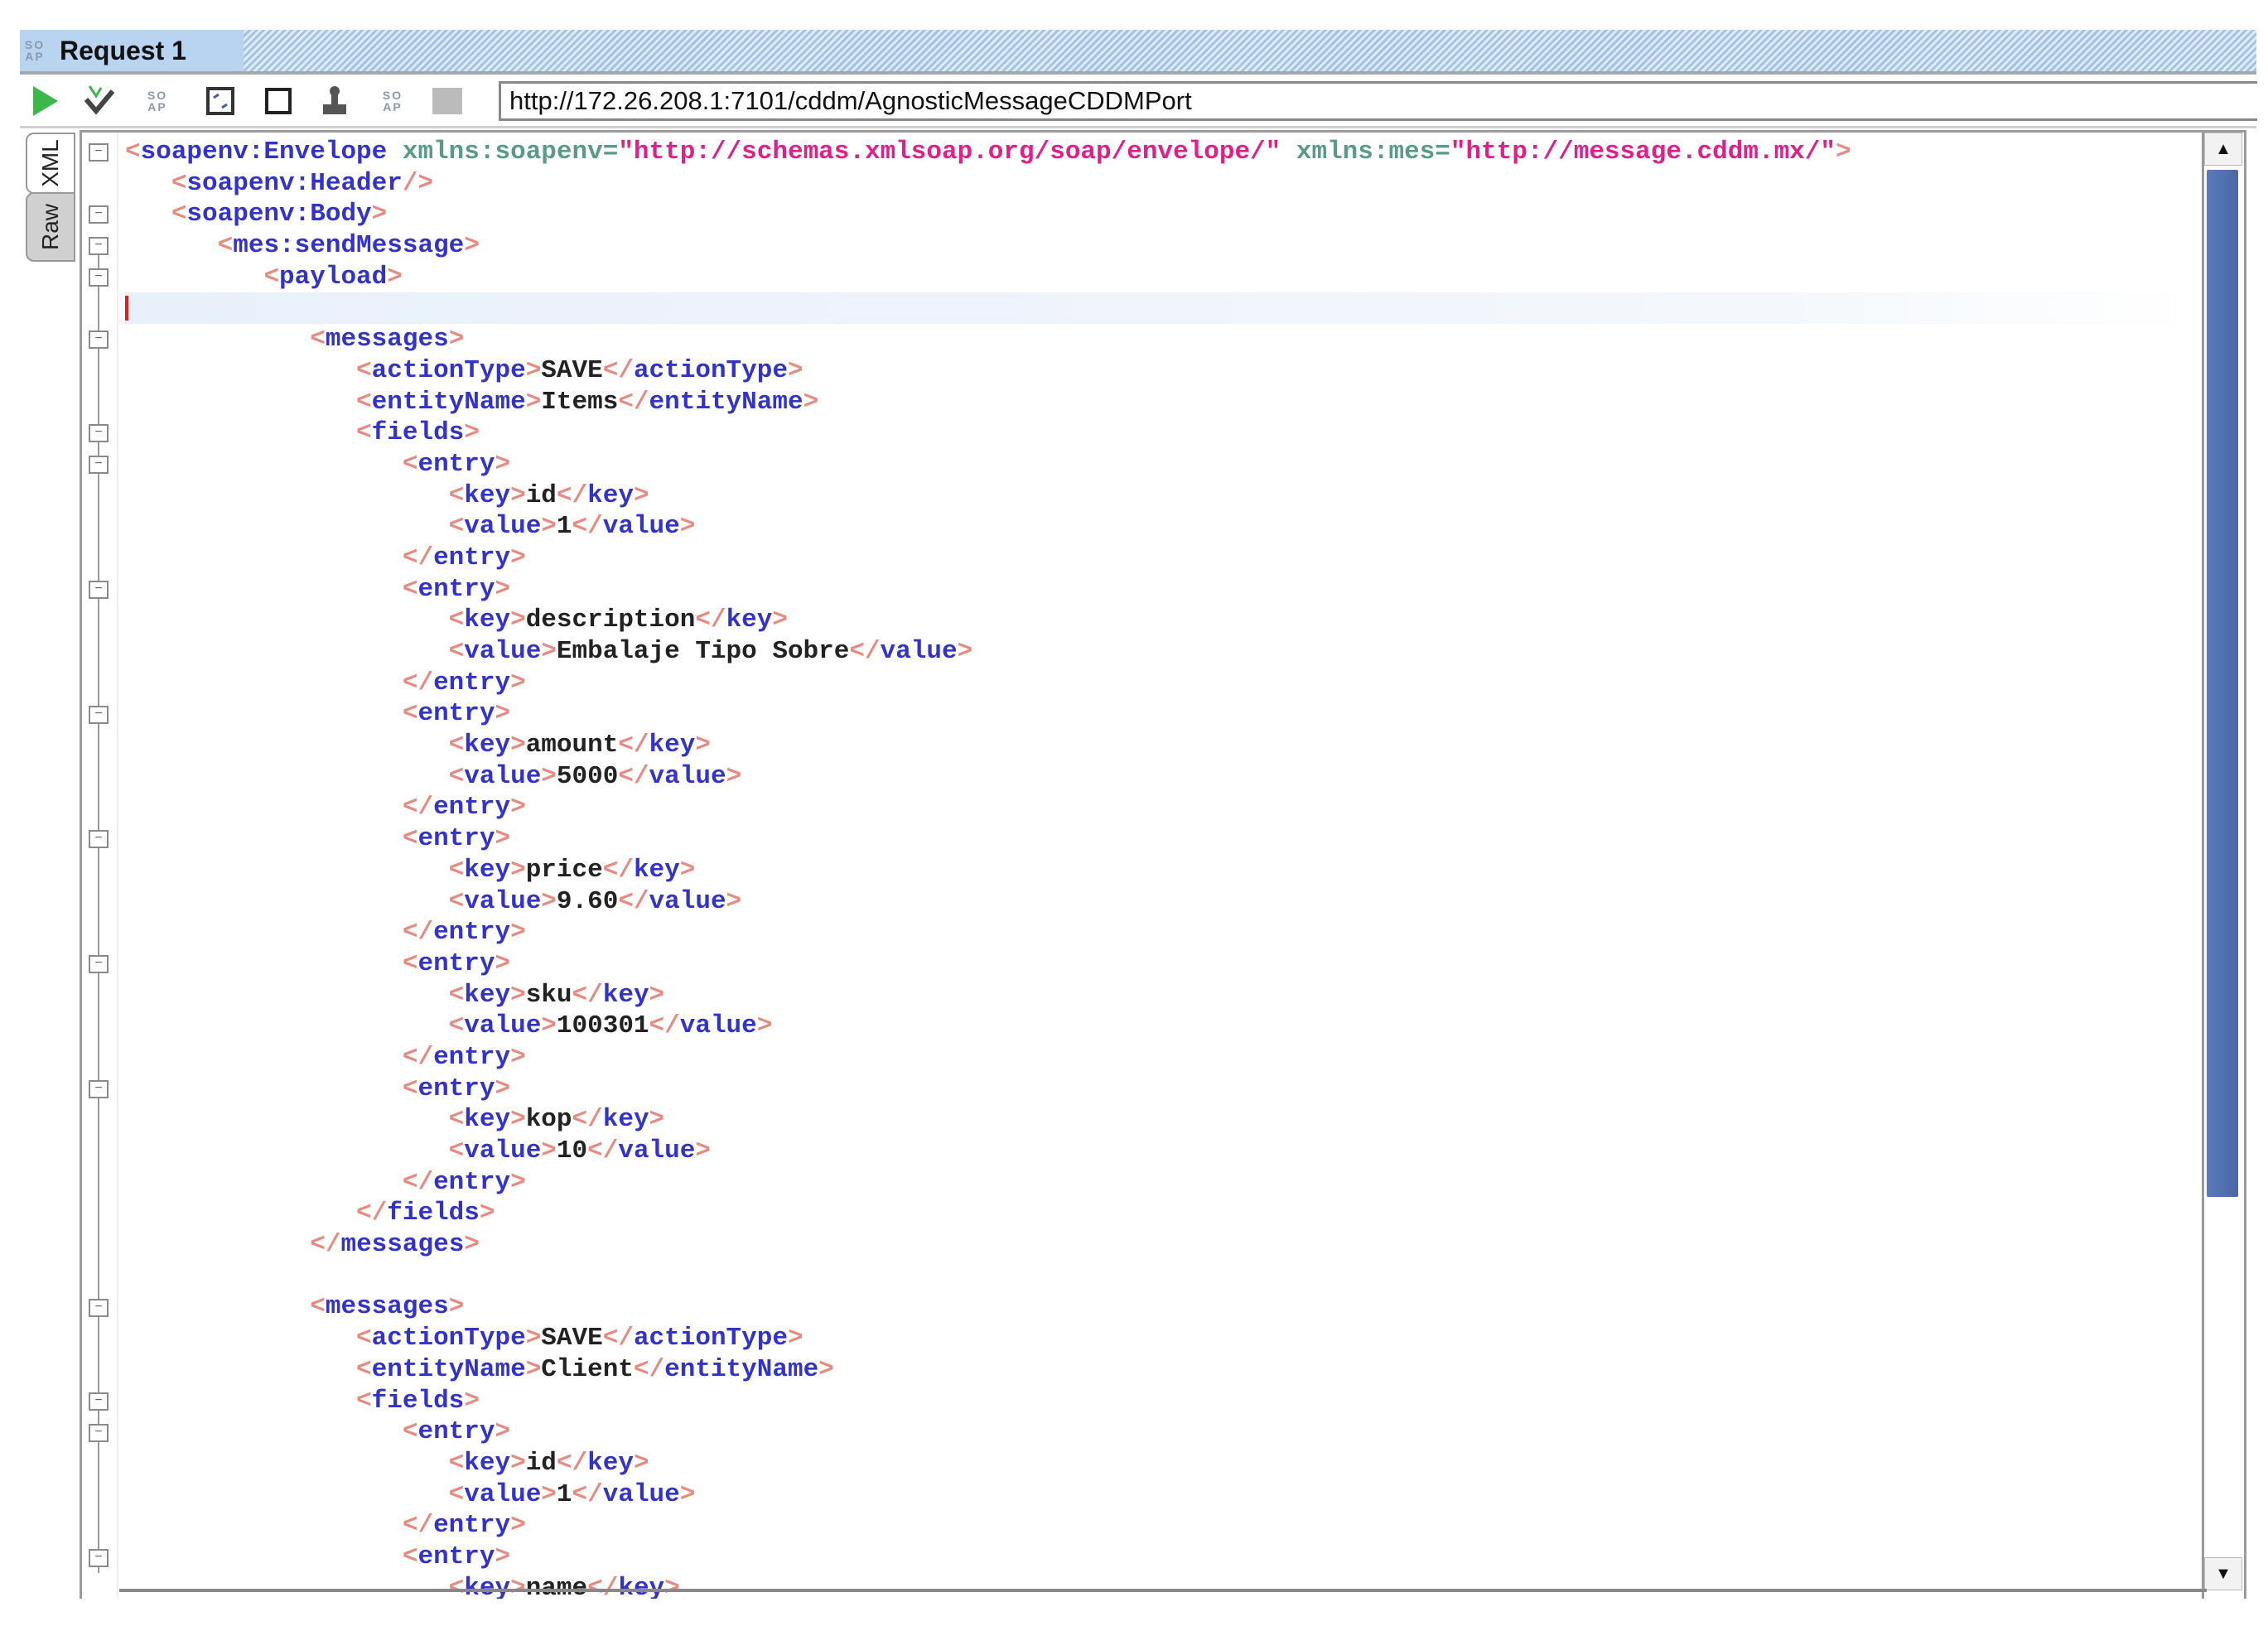 This screenshot has width=2268, height=1626. Describe the element at coordinates (1159, 402) in the screenshot. I see `code-line: <entityName>Items</entityName>` at that location.